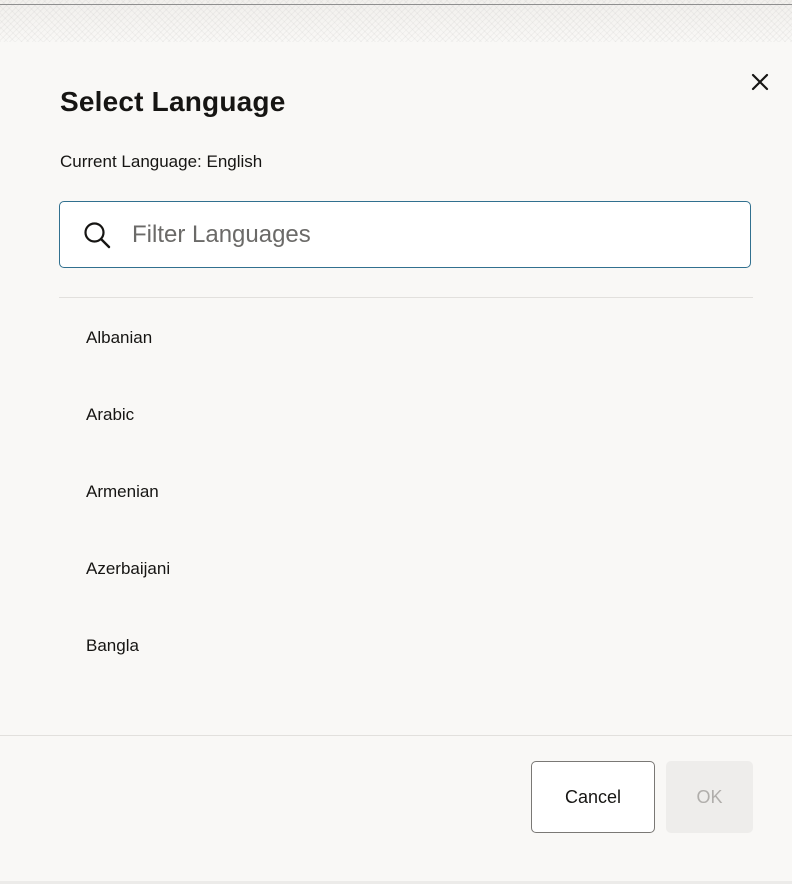  Describe the element at coordinates (709, 797) in the screenshot. I see `ok-button: OK` at that location.